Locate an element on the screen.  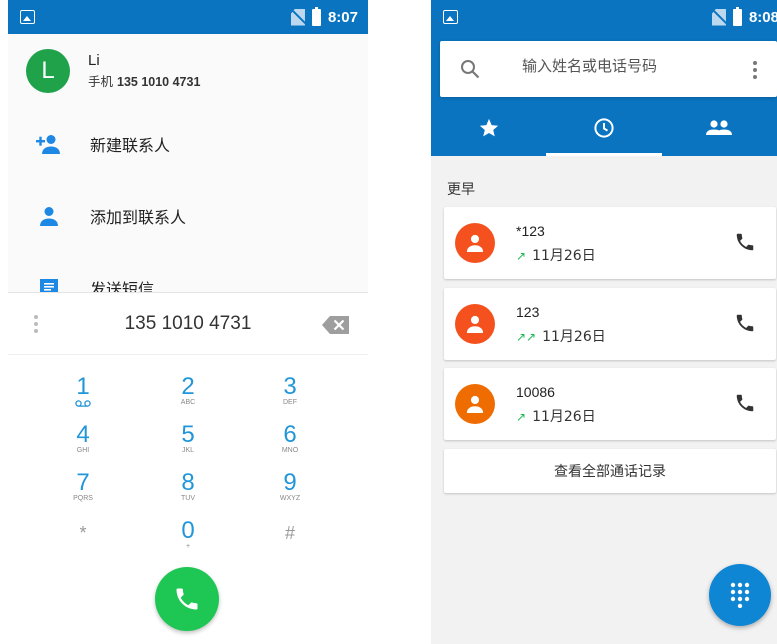
key-5: 5 JKL is located at coordinates (188, 439).